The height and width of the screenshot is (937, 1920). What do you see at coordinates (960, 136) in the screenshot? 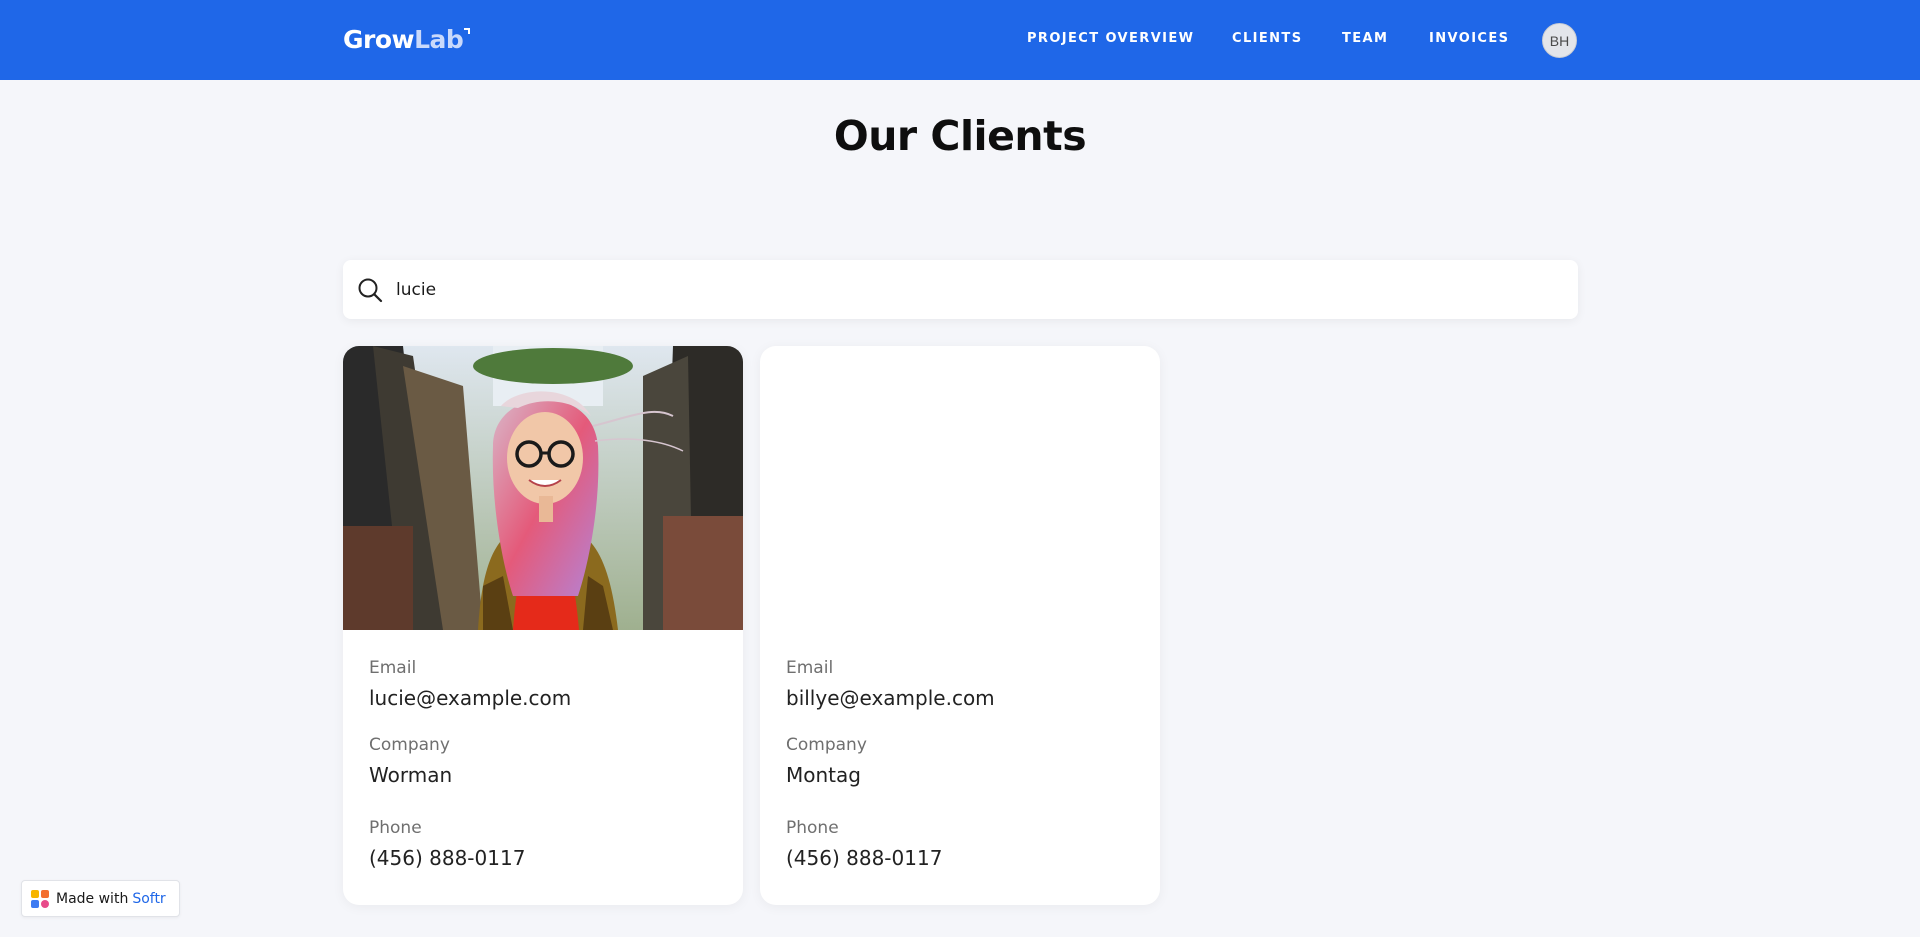
I see `page-title: Our Clients` at bounding box center [960, 136].